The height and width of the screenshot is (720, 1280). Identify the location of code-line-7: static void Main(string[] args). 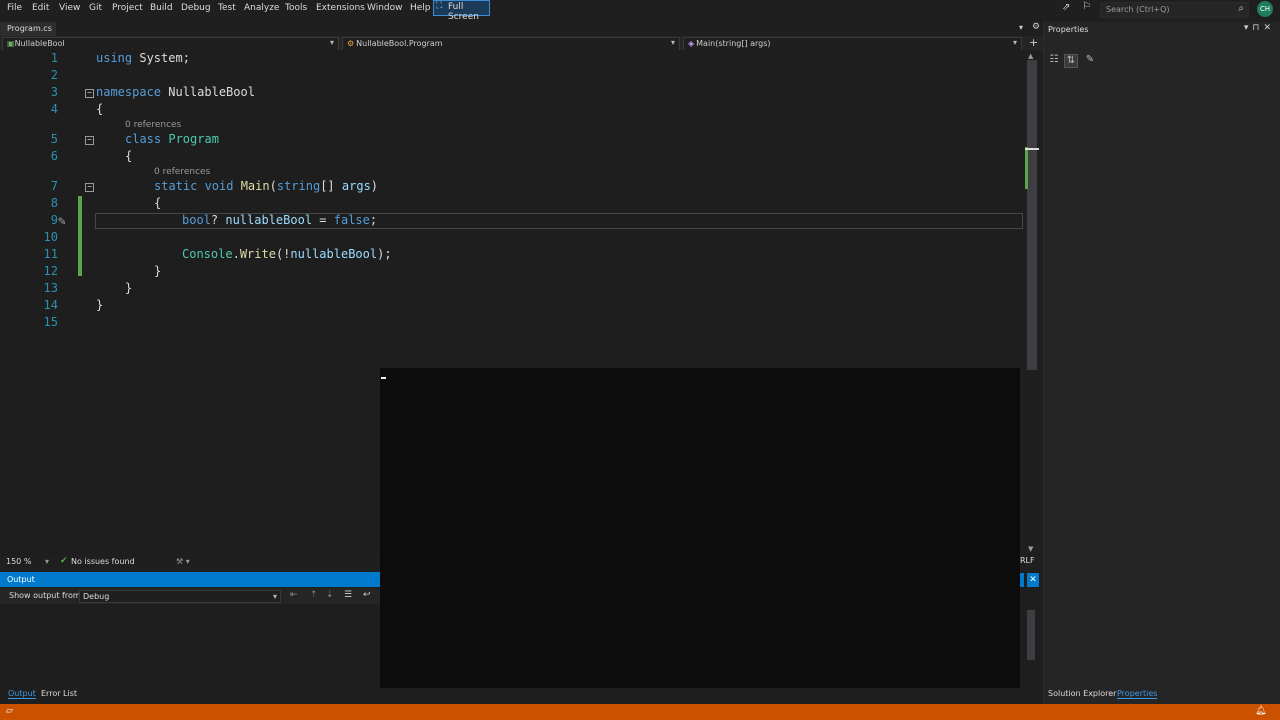
(266, 186).